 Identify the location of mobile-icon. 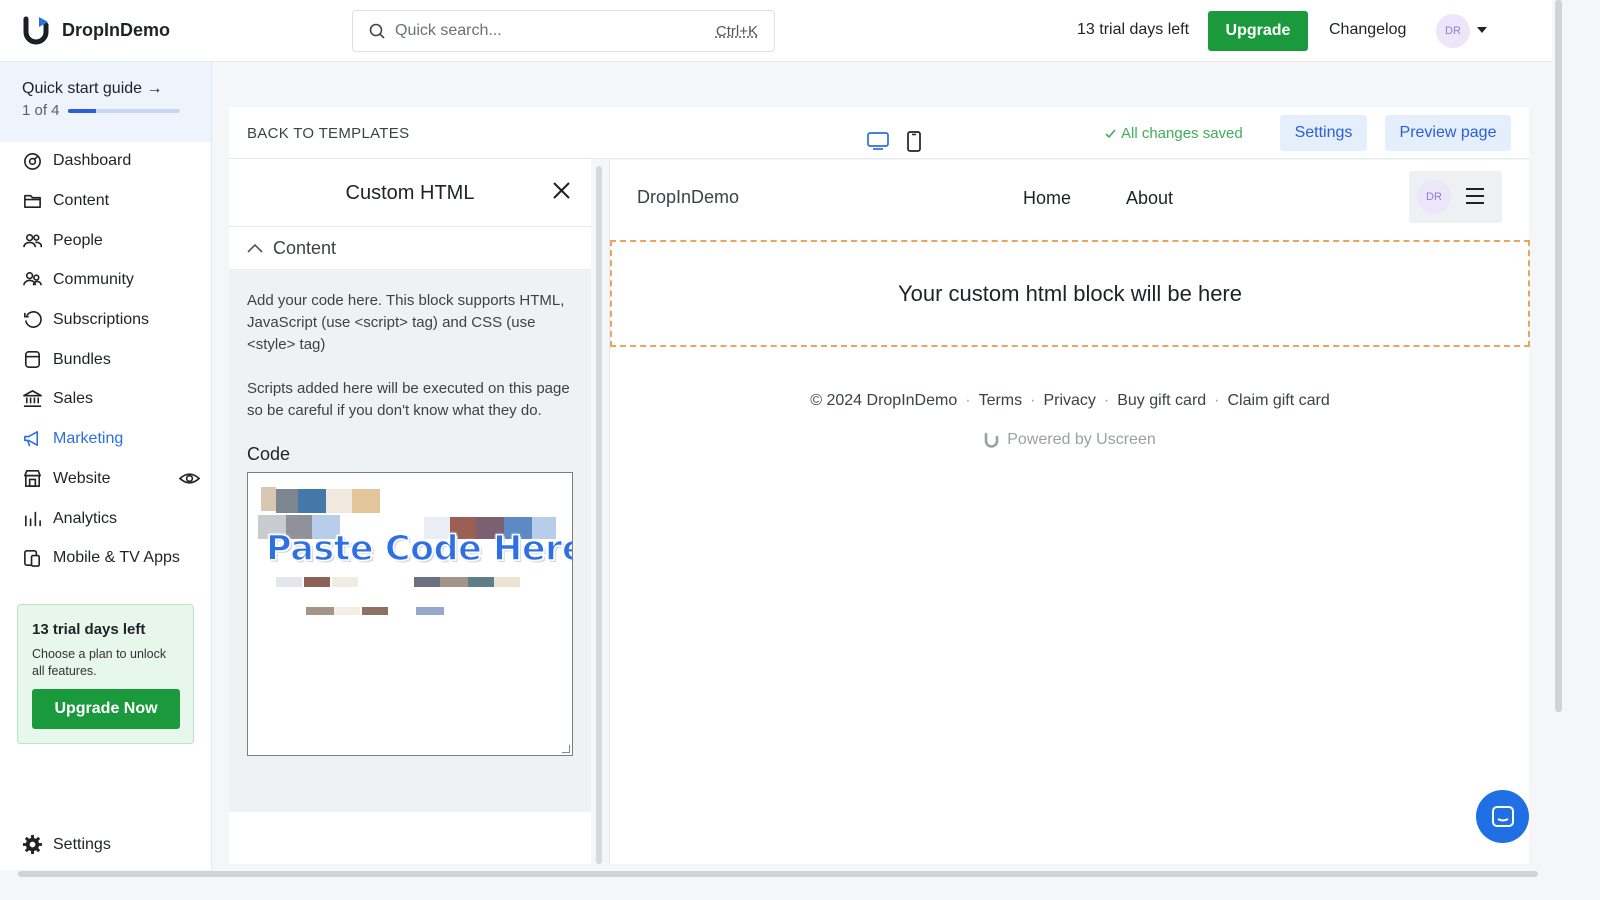
(914, 141).